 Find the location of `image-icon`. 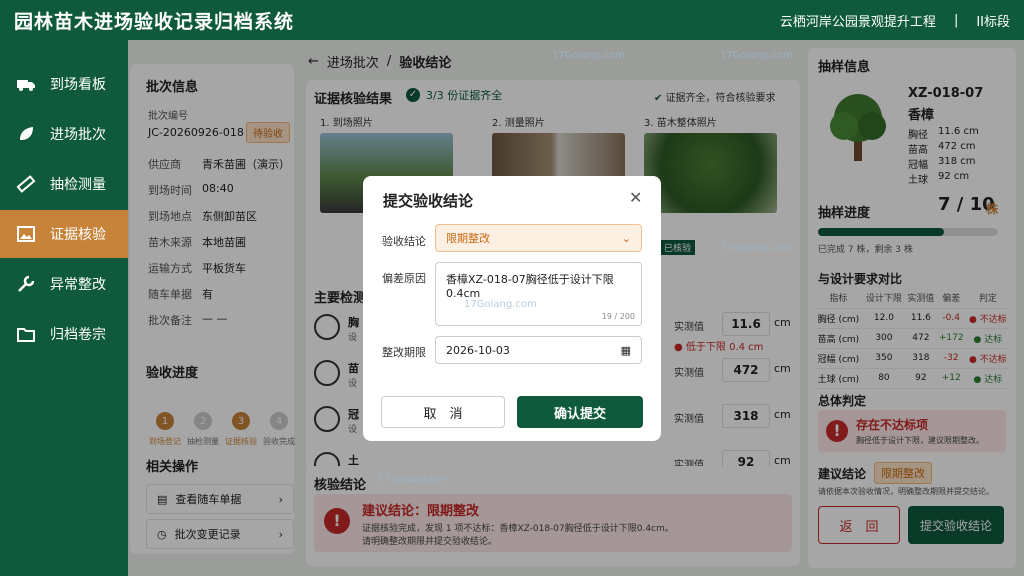

image-icon is located at coordinates (26, 234).